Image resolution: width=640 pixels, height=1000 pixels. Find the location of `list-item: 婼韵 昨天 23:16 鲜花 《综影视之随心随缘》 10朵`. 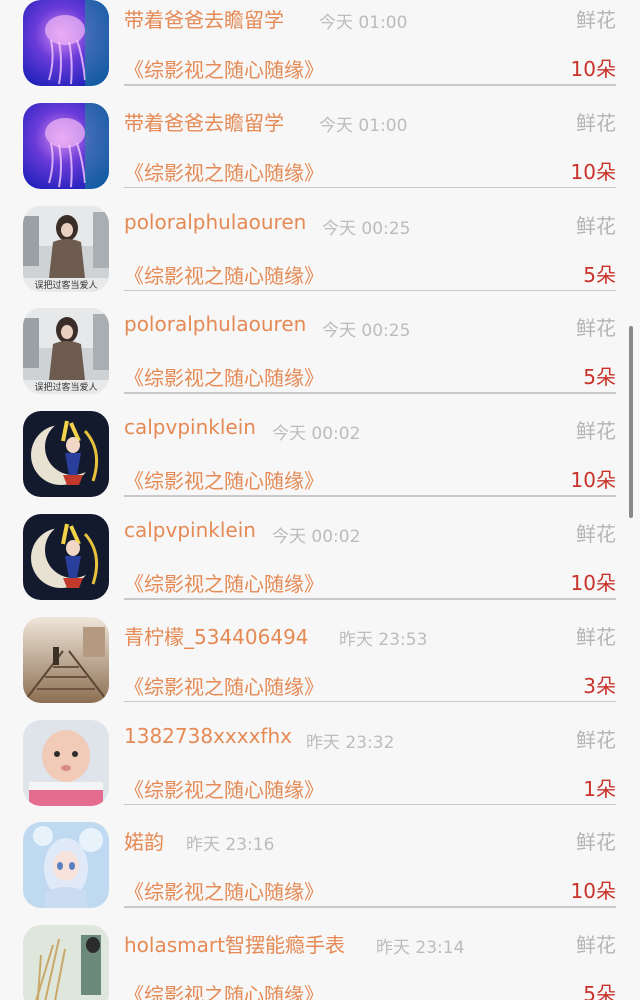

list-item: 婼韵 昨天 23:16 鲜花 《综影视之随心随缘》 10朵 is located at coordinates (320, 873).